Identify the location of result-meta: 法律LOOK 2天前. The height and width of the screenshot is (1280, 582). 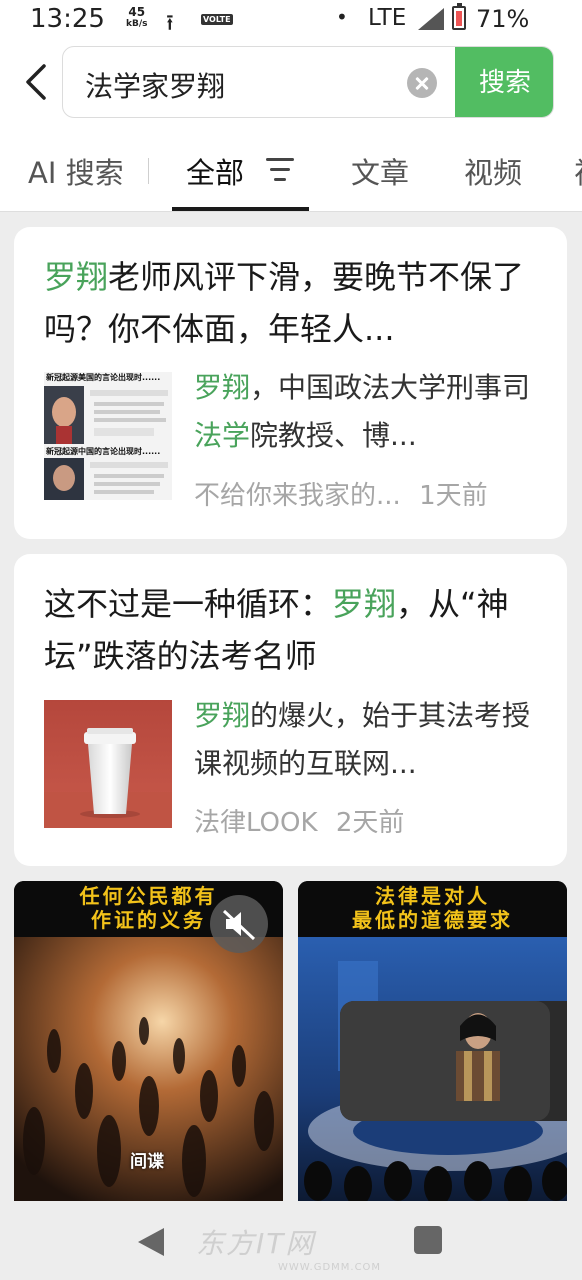
(299, 820).